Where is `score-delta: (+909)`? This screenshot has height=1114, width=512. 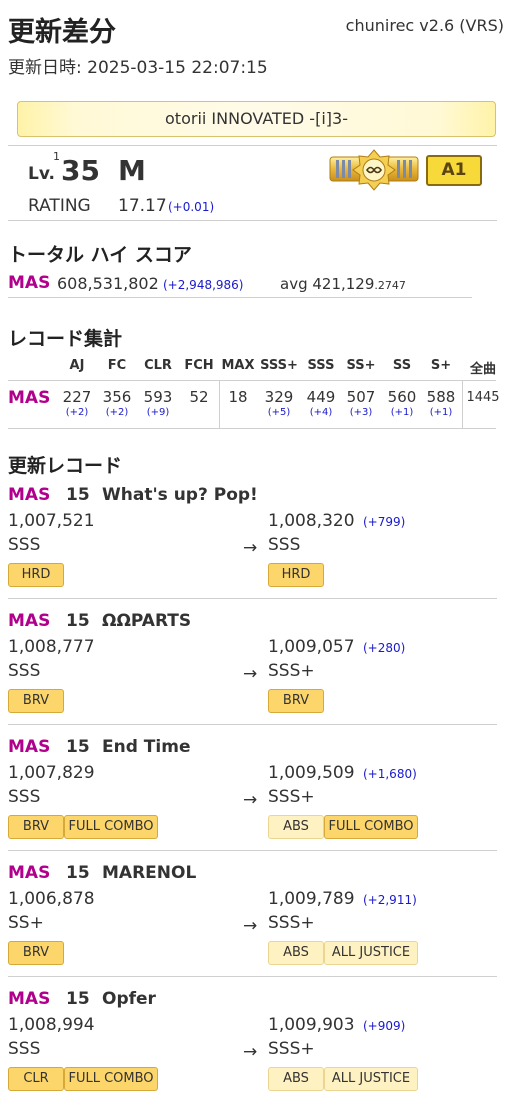 score-delta: (+909) is located at coordinates (384, 1026).